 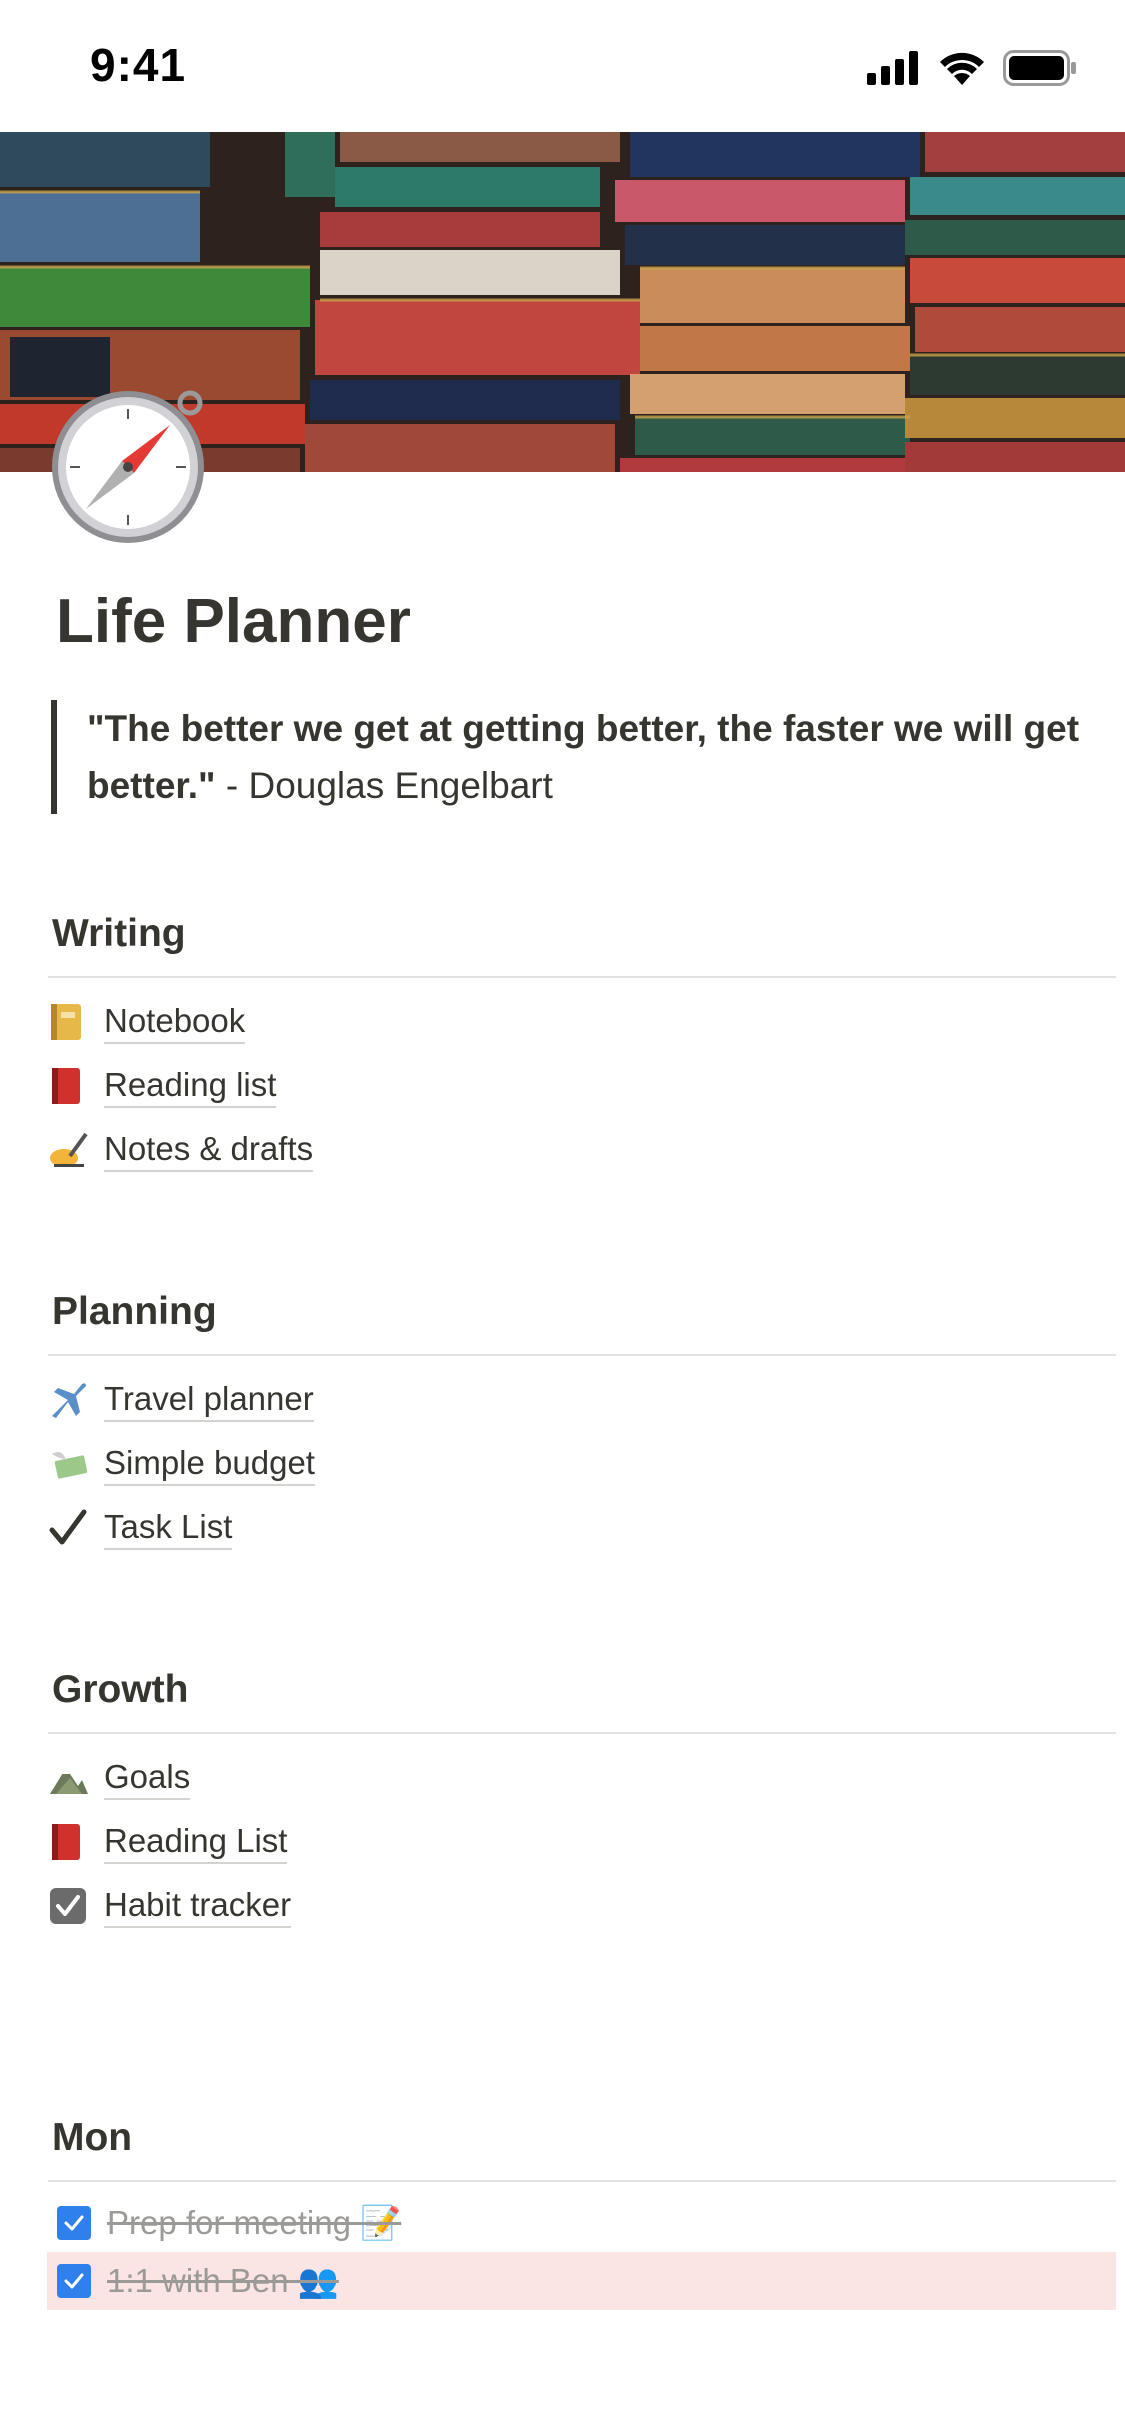 What do you see at coordinates (198, 1906) in the screenshot?
I see `link-label: Habit tracker` at bounding box center [198, 1906].